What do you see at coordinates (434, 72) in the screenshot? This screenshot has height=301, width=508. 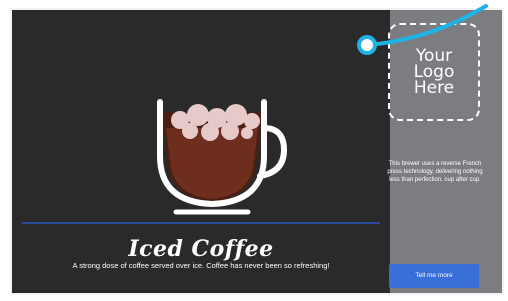 I see `logo-placeholder: Your Logo Here` at bounding box center [434, 72].